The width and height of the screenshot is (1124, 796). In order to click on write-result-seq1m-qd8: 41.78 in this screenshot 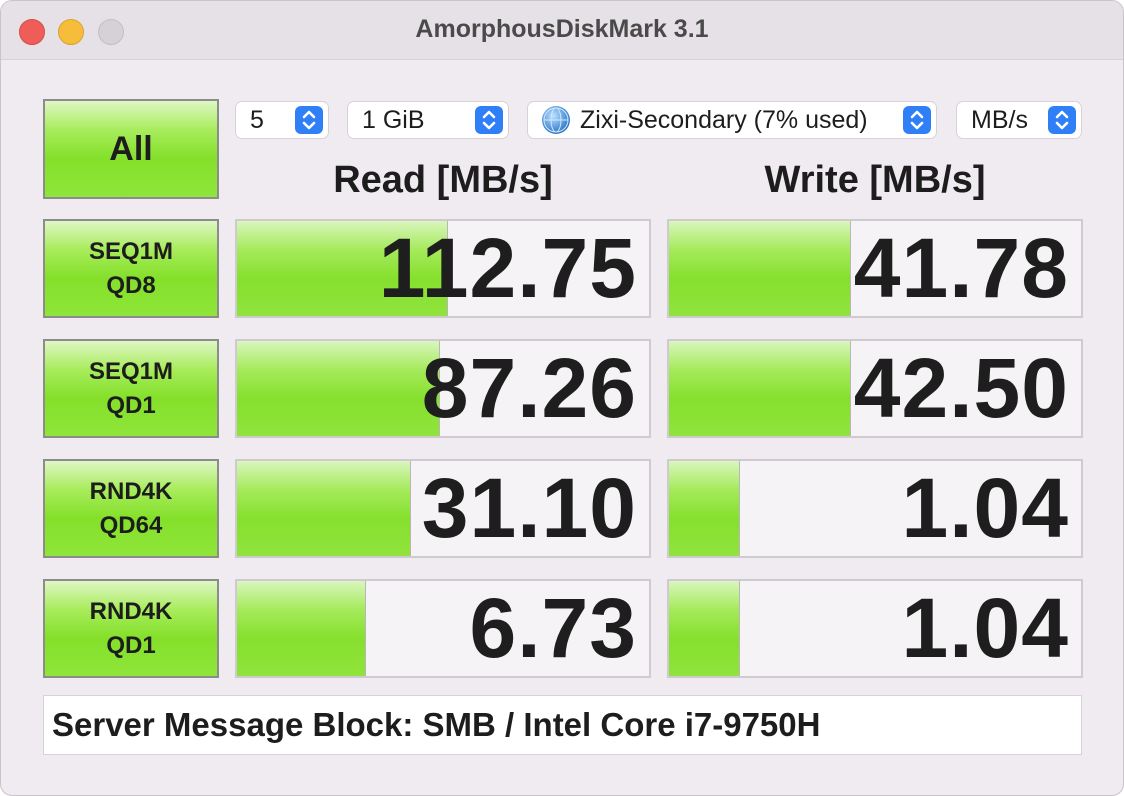, I will do `click(875, 268)`.